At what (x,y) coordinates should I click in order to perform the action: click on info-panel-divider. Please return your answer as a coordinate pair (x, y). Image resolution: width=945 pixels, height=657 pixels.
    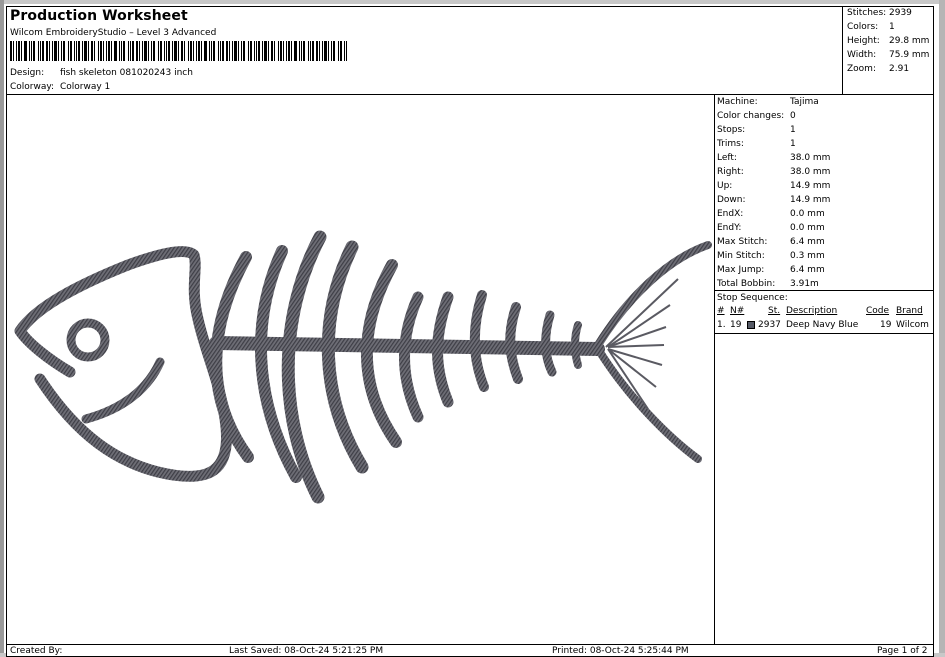
    Looking at the image, I should click on (714, 369).